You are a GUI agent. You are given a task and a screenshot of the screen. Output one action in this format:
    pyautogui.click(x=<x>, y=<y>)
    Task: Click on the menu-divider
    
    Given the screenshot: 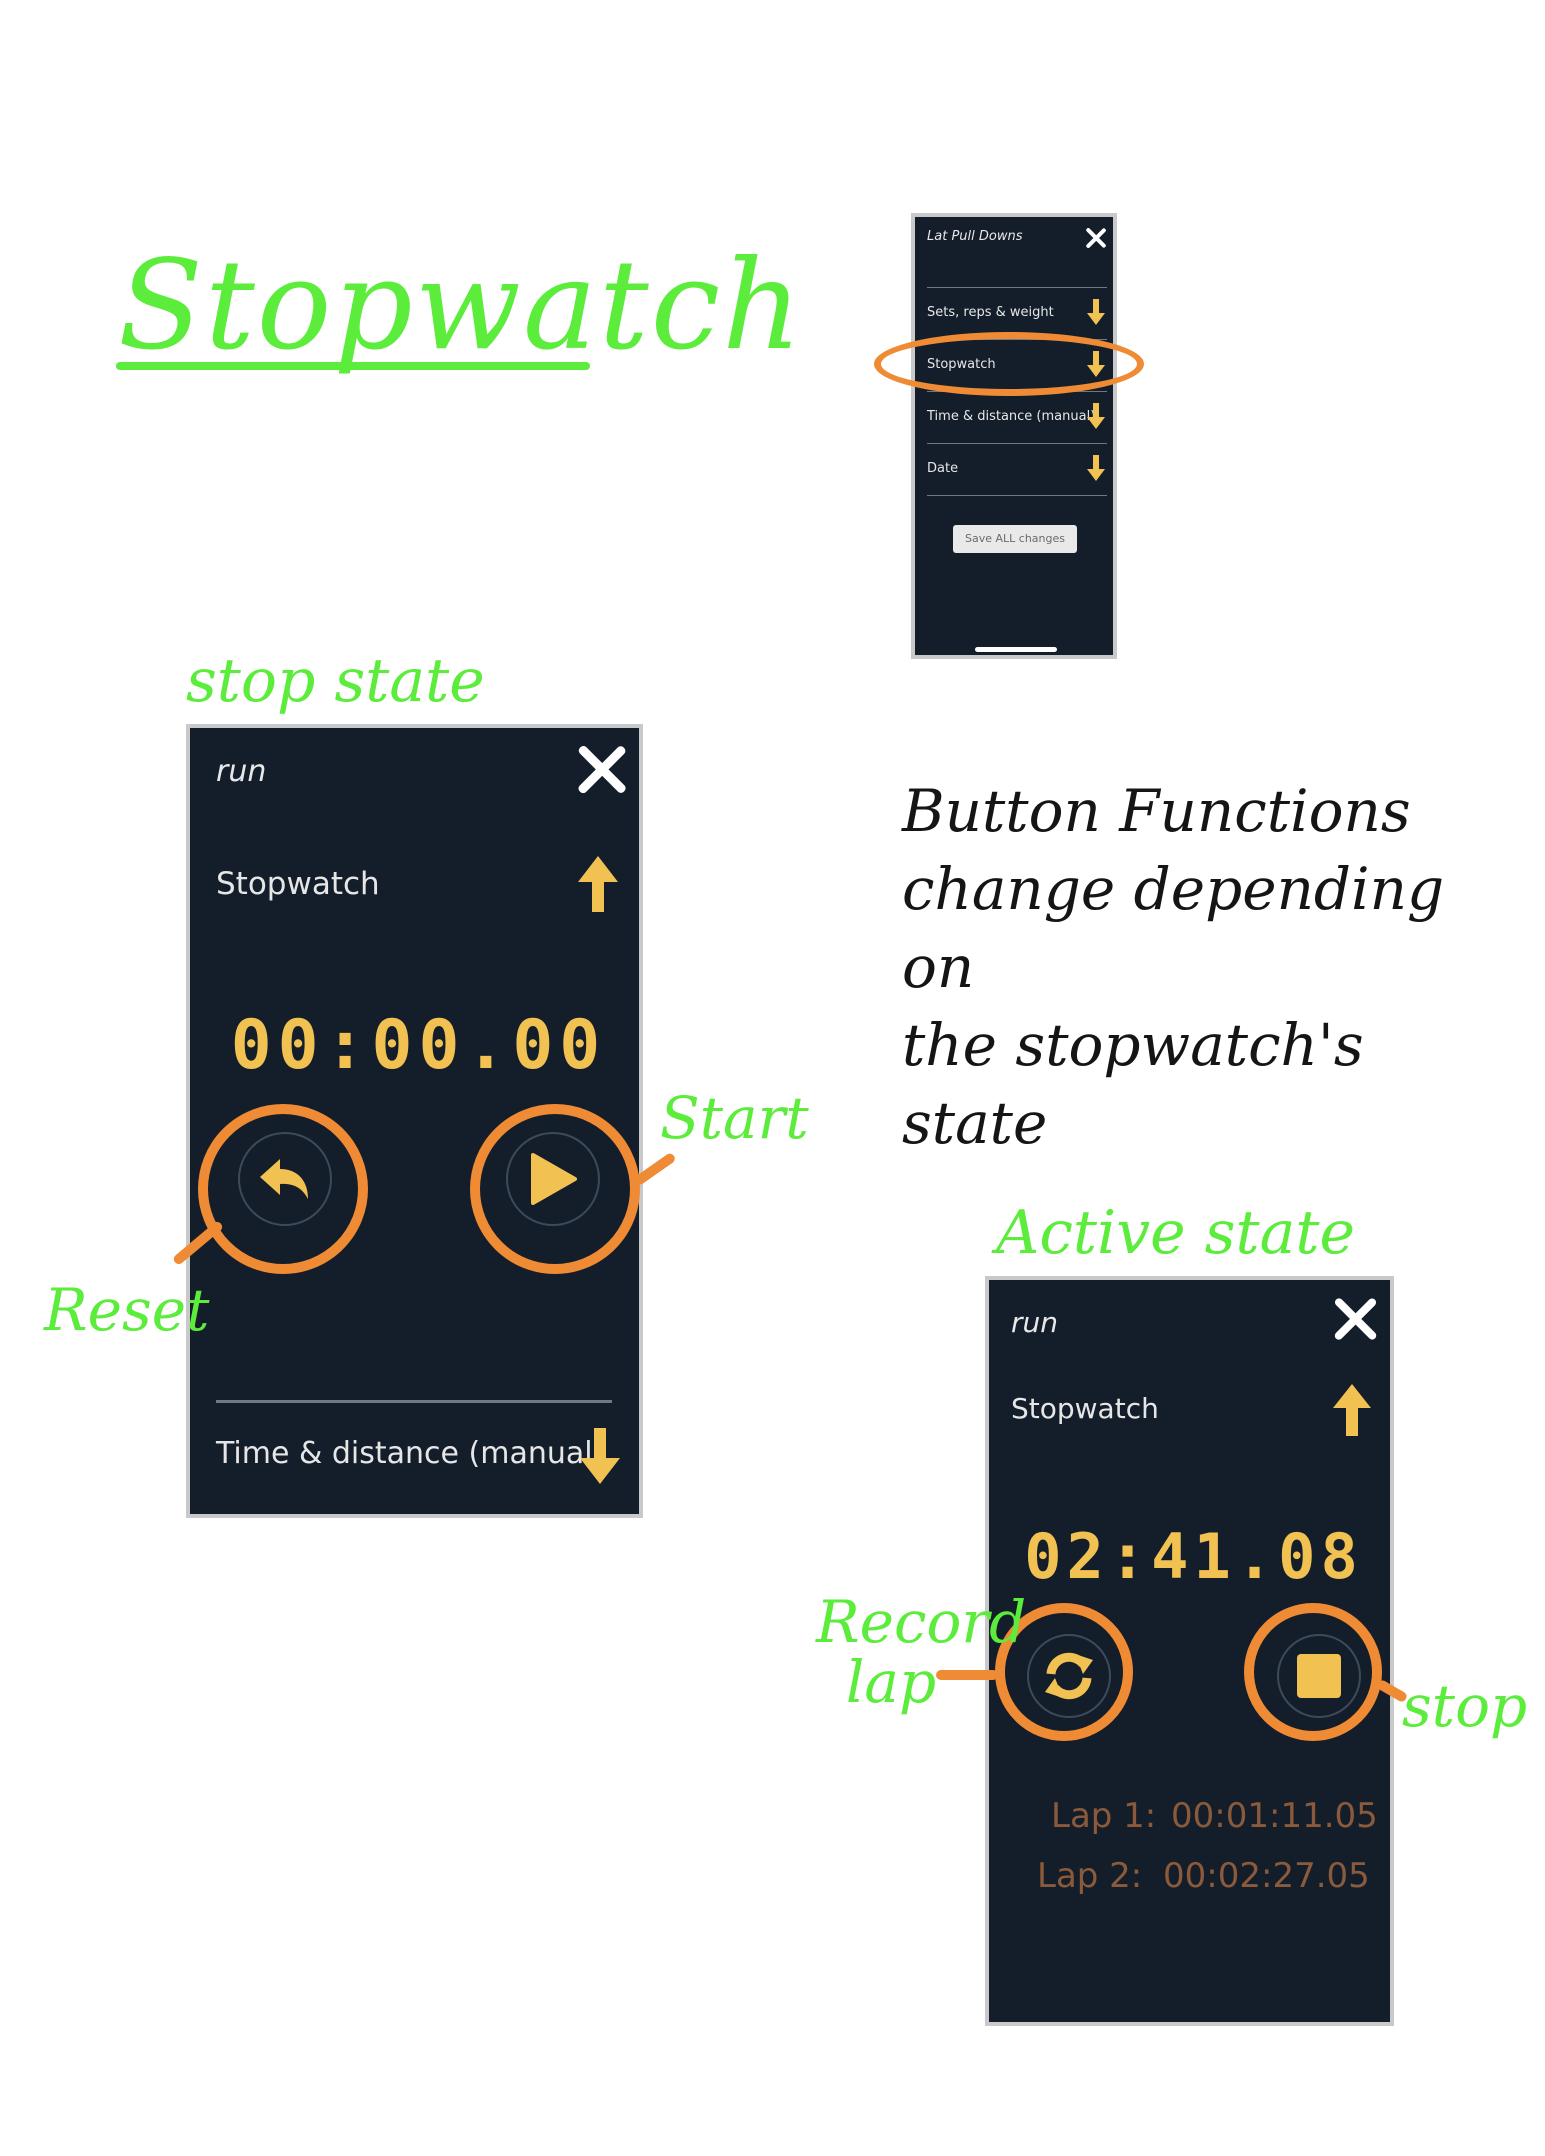 What is the action you would take?
    pyautogui.click(x=1017, y=495)
    